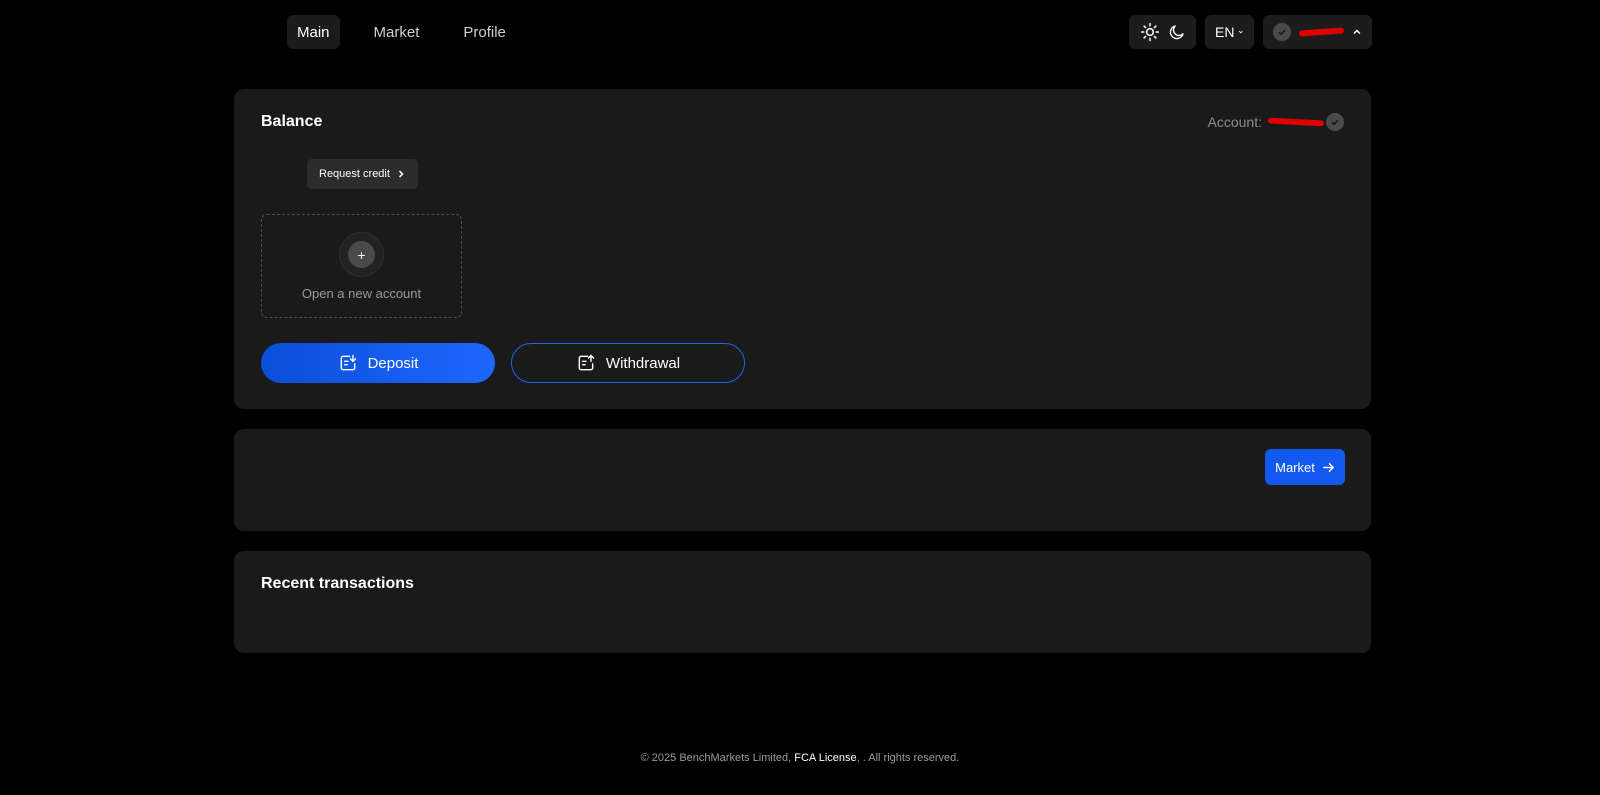 Image resolution: width=1600 pixels, height=795 pixels. What do you see at coordinates (717, 758) in the screenshot?
I see `footer-copyright: © 2025 BenchMarkets Limited,` at bounding box center [717, 758].